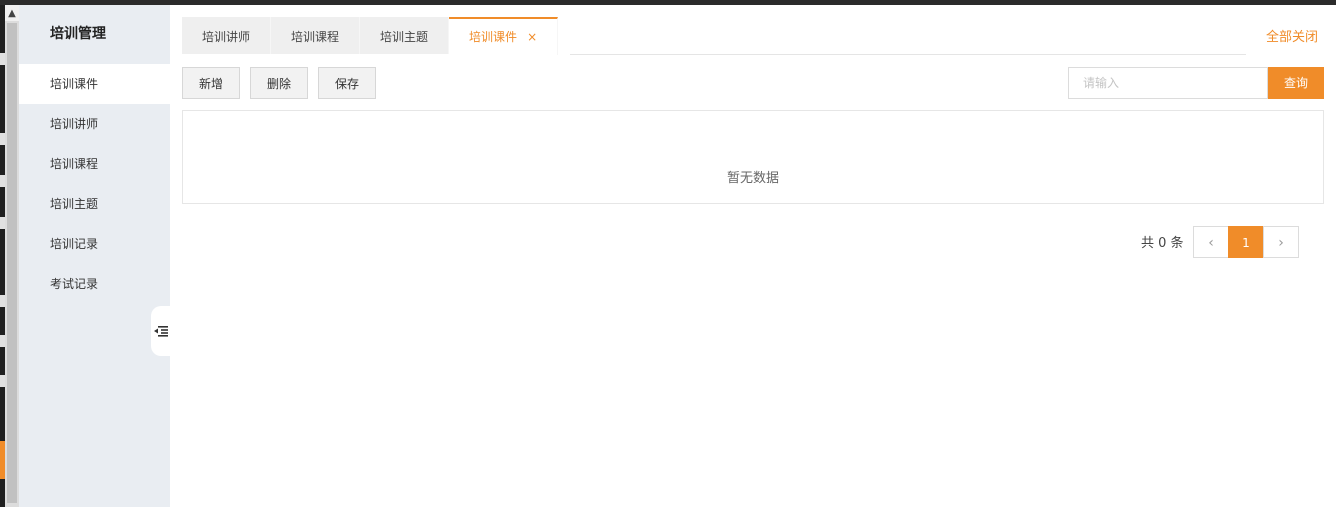 Image resolution: width=1336 pixels, height=507 pixels. I want to click on sidebar-item-training-lecturer: 培训讲师, so click(94, 124).